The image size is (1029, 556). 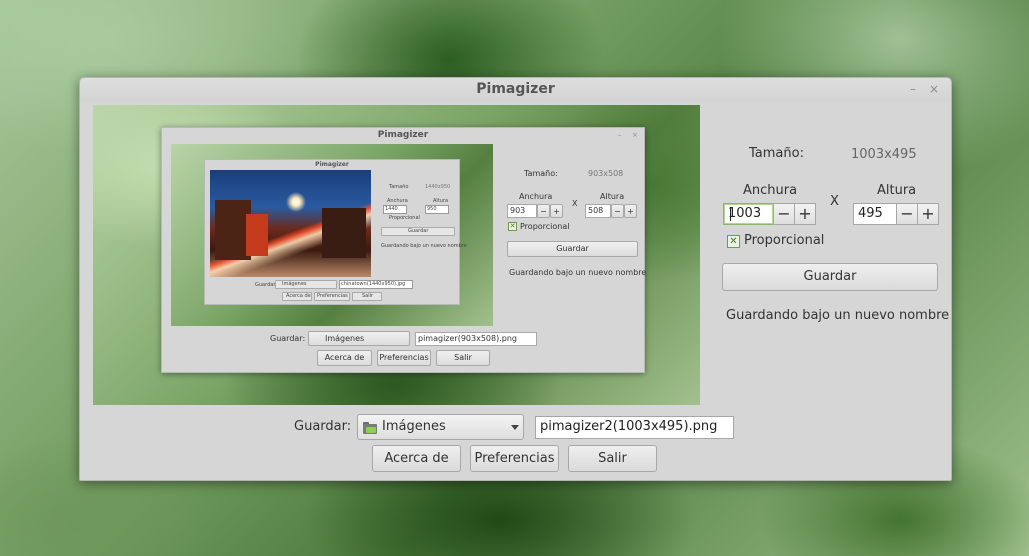 I want to click on quit-button: Salir, so click(x=612, y=458).